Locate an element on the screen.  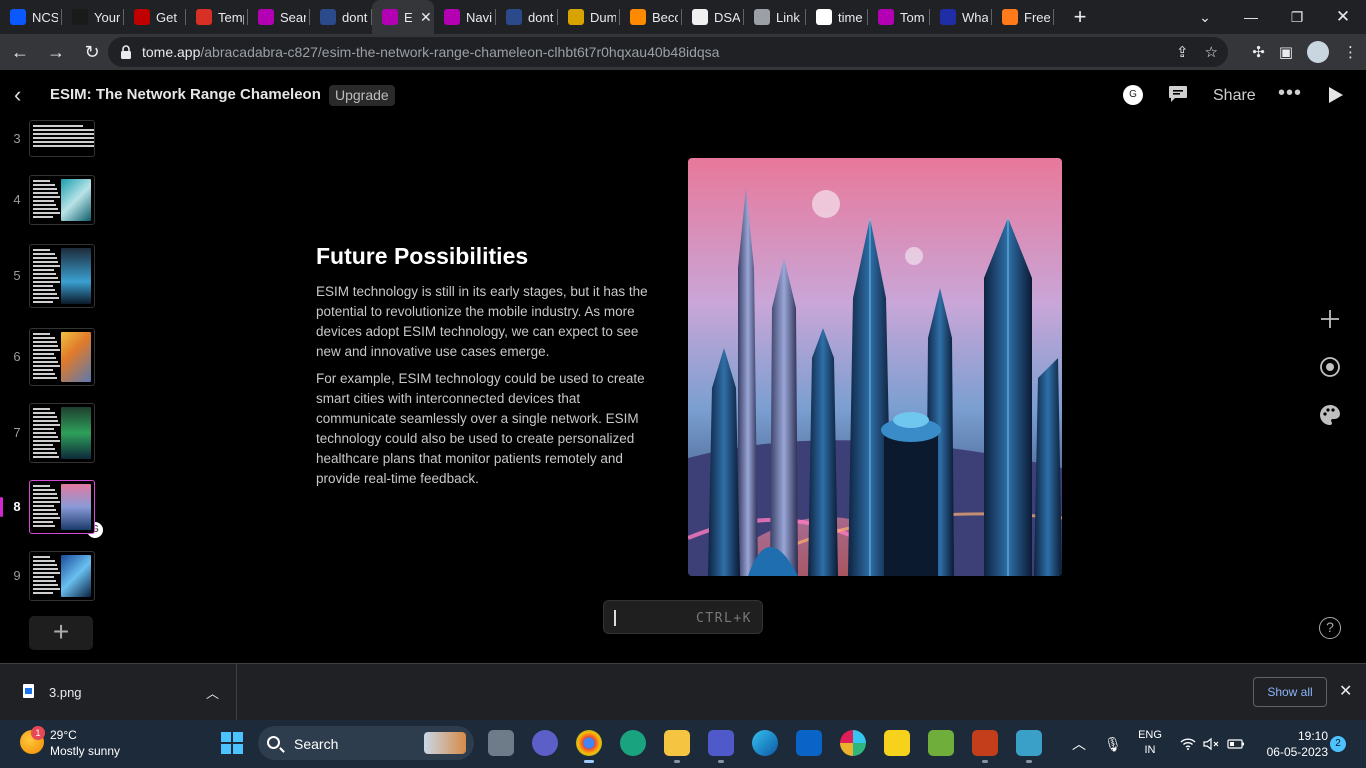
chatgpt-icon is located at coordinates (633, 743).